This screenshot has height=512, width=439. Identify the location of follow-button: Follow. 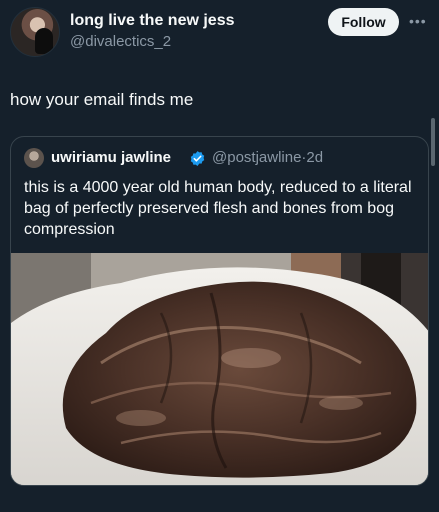
(363, 22).